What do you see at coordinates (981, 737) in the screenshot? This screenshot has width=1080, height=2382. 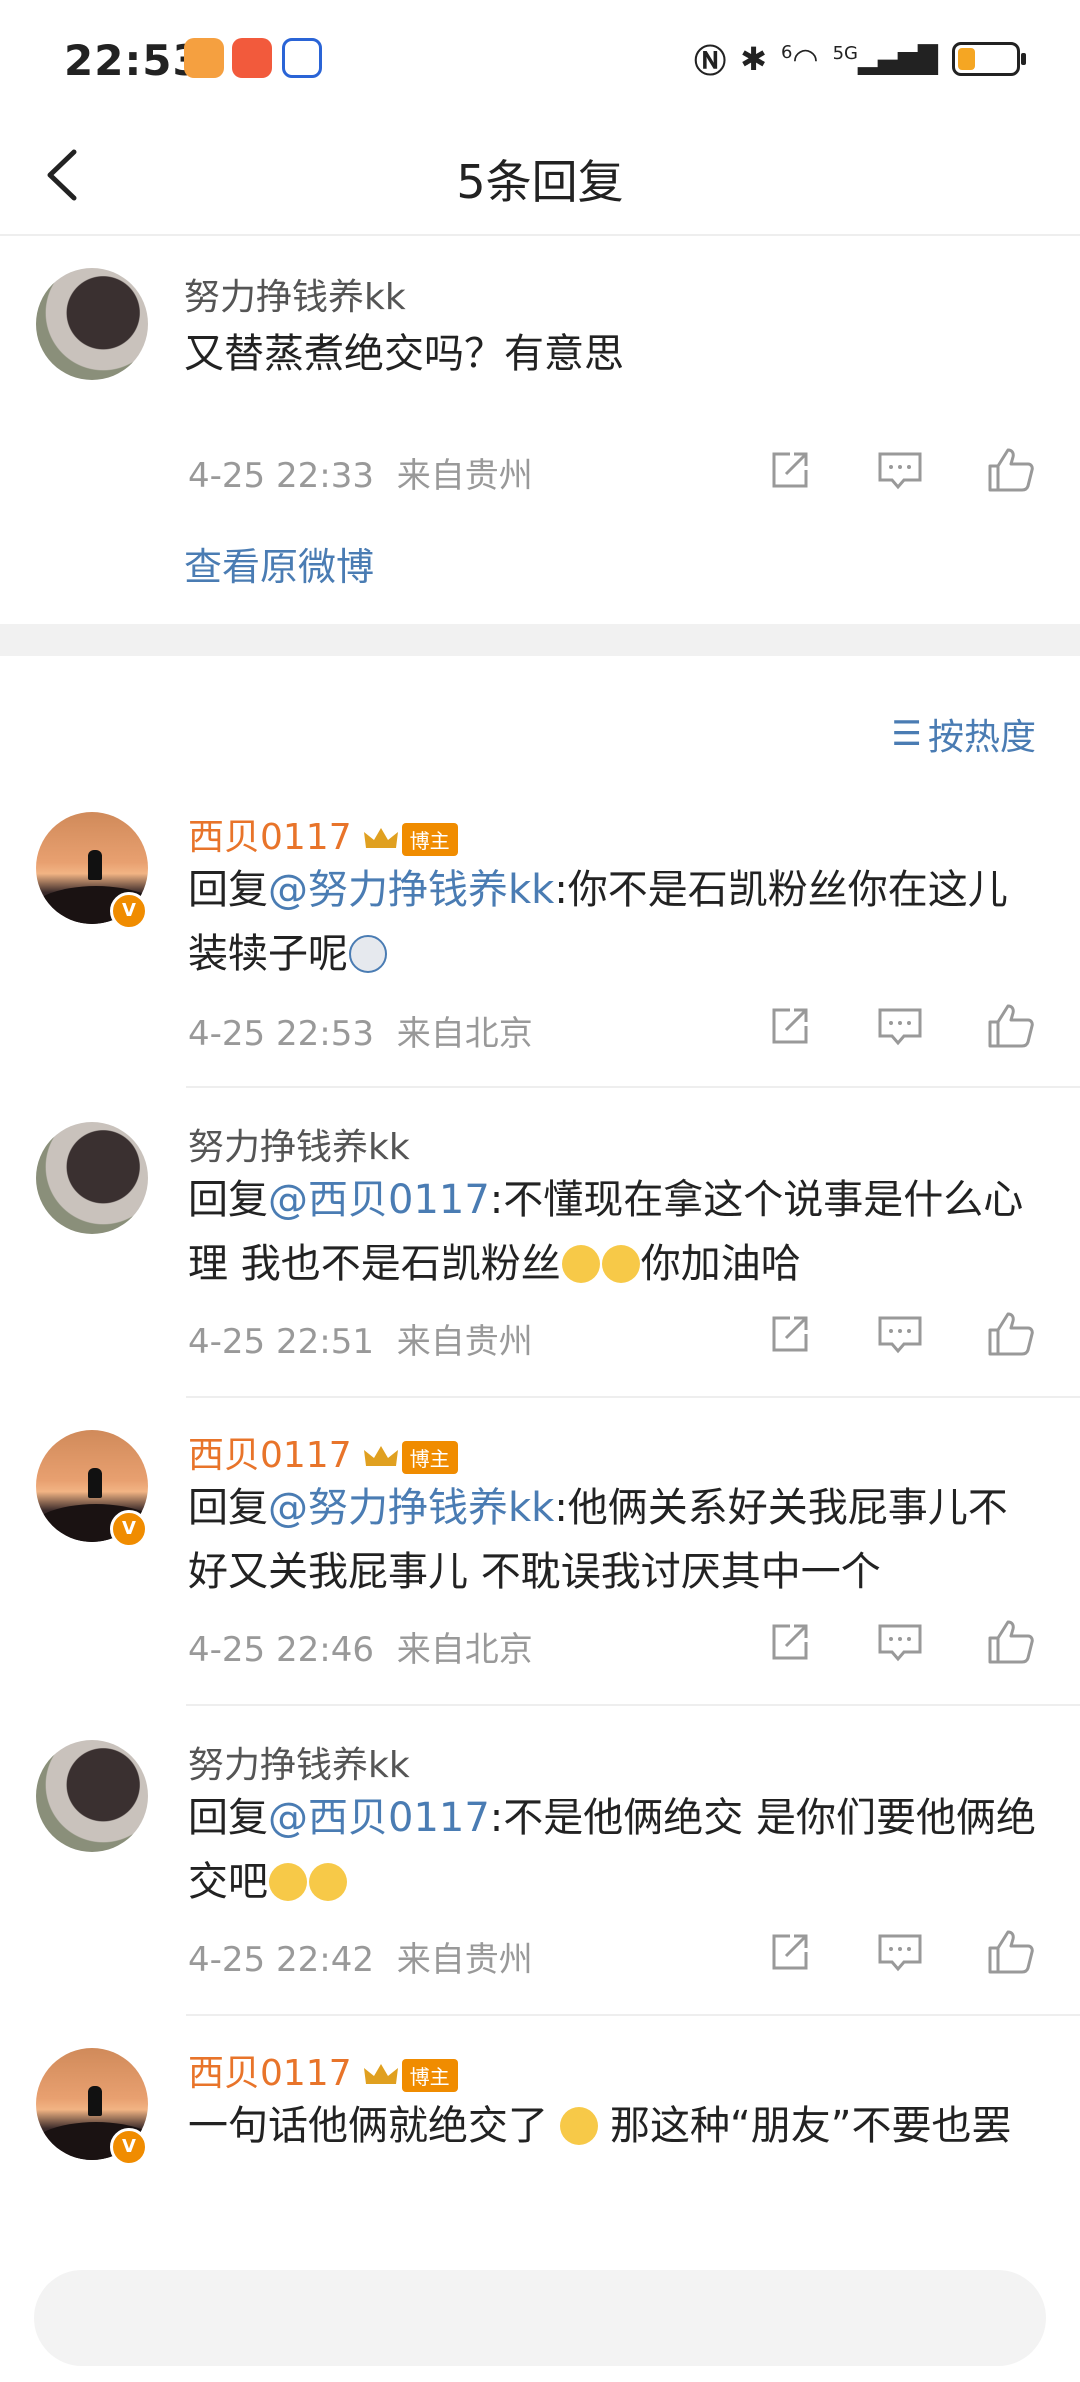 I see `sort-label: 按热度` at bounding box center [981, 737].